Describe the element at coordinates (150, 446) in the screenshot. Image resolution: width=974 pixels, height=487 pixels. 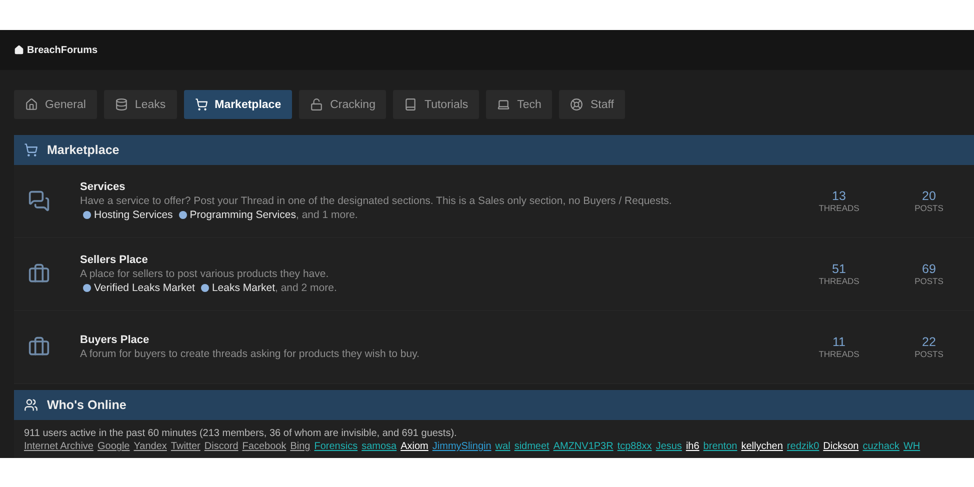
I see `username-link: Yandex` at that location.